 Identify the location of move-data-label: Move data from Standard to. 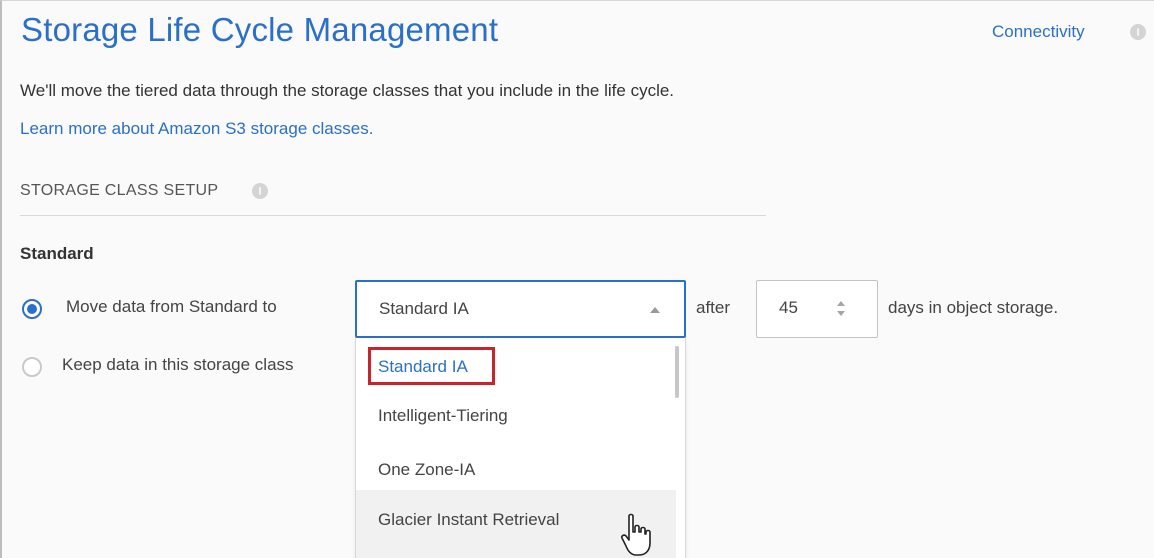
(171, 307).